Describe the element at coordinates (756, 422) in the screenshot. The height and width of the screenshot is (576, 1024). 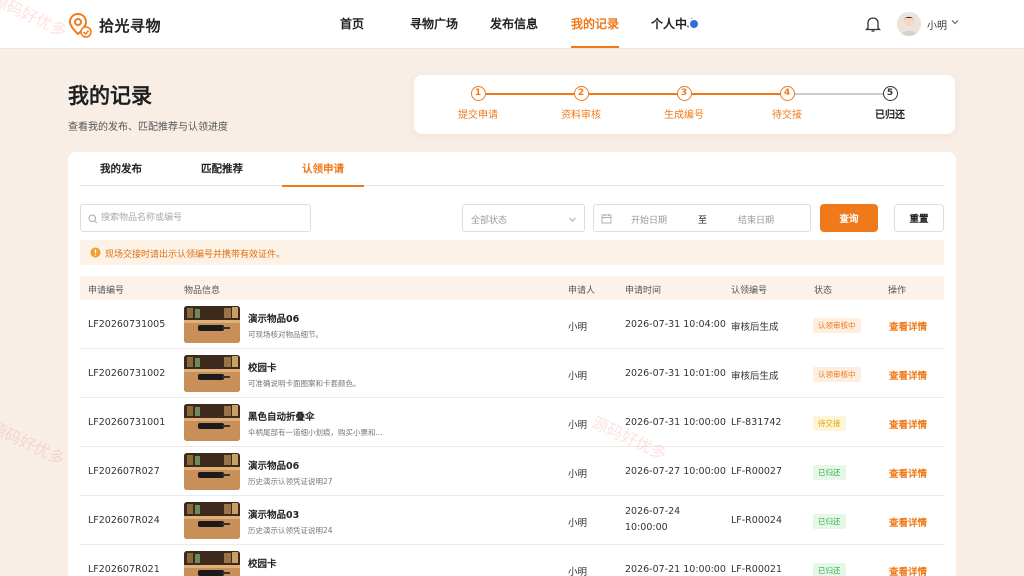
I see `claim-number: LF-831742` at that location.